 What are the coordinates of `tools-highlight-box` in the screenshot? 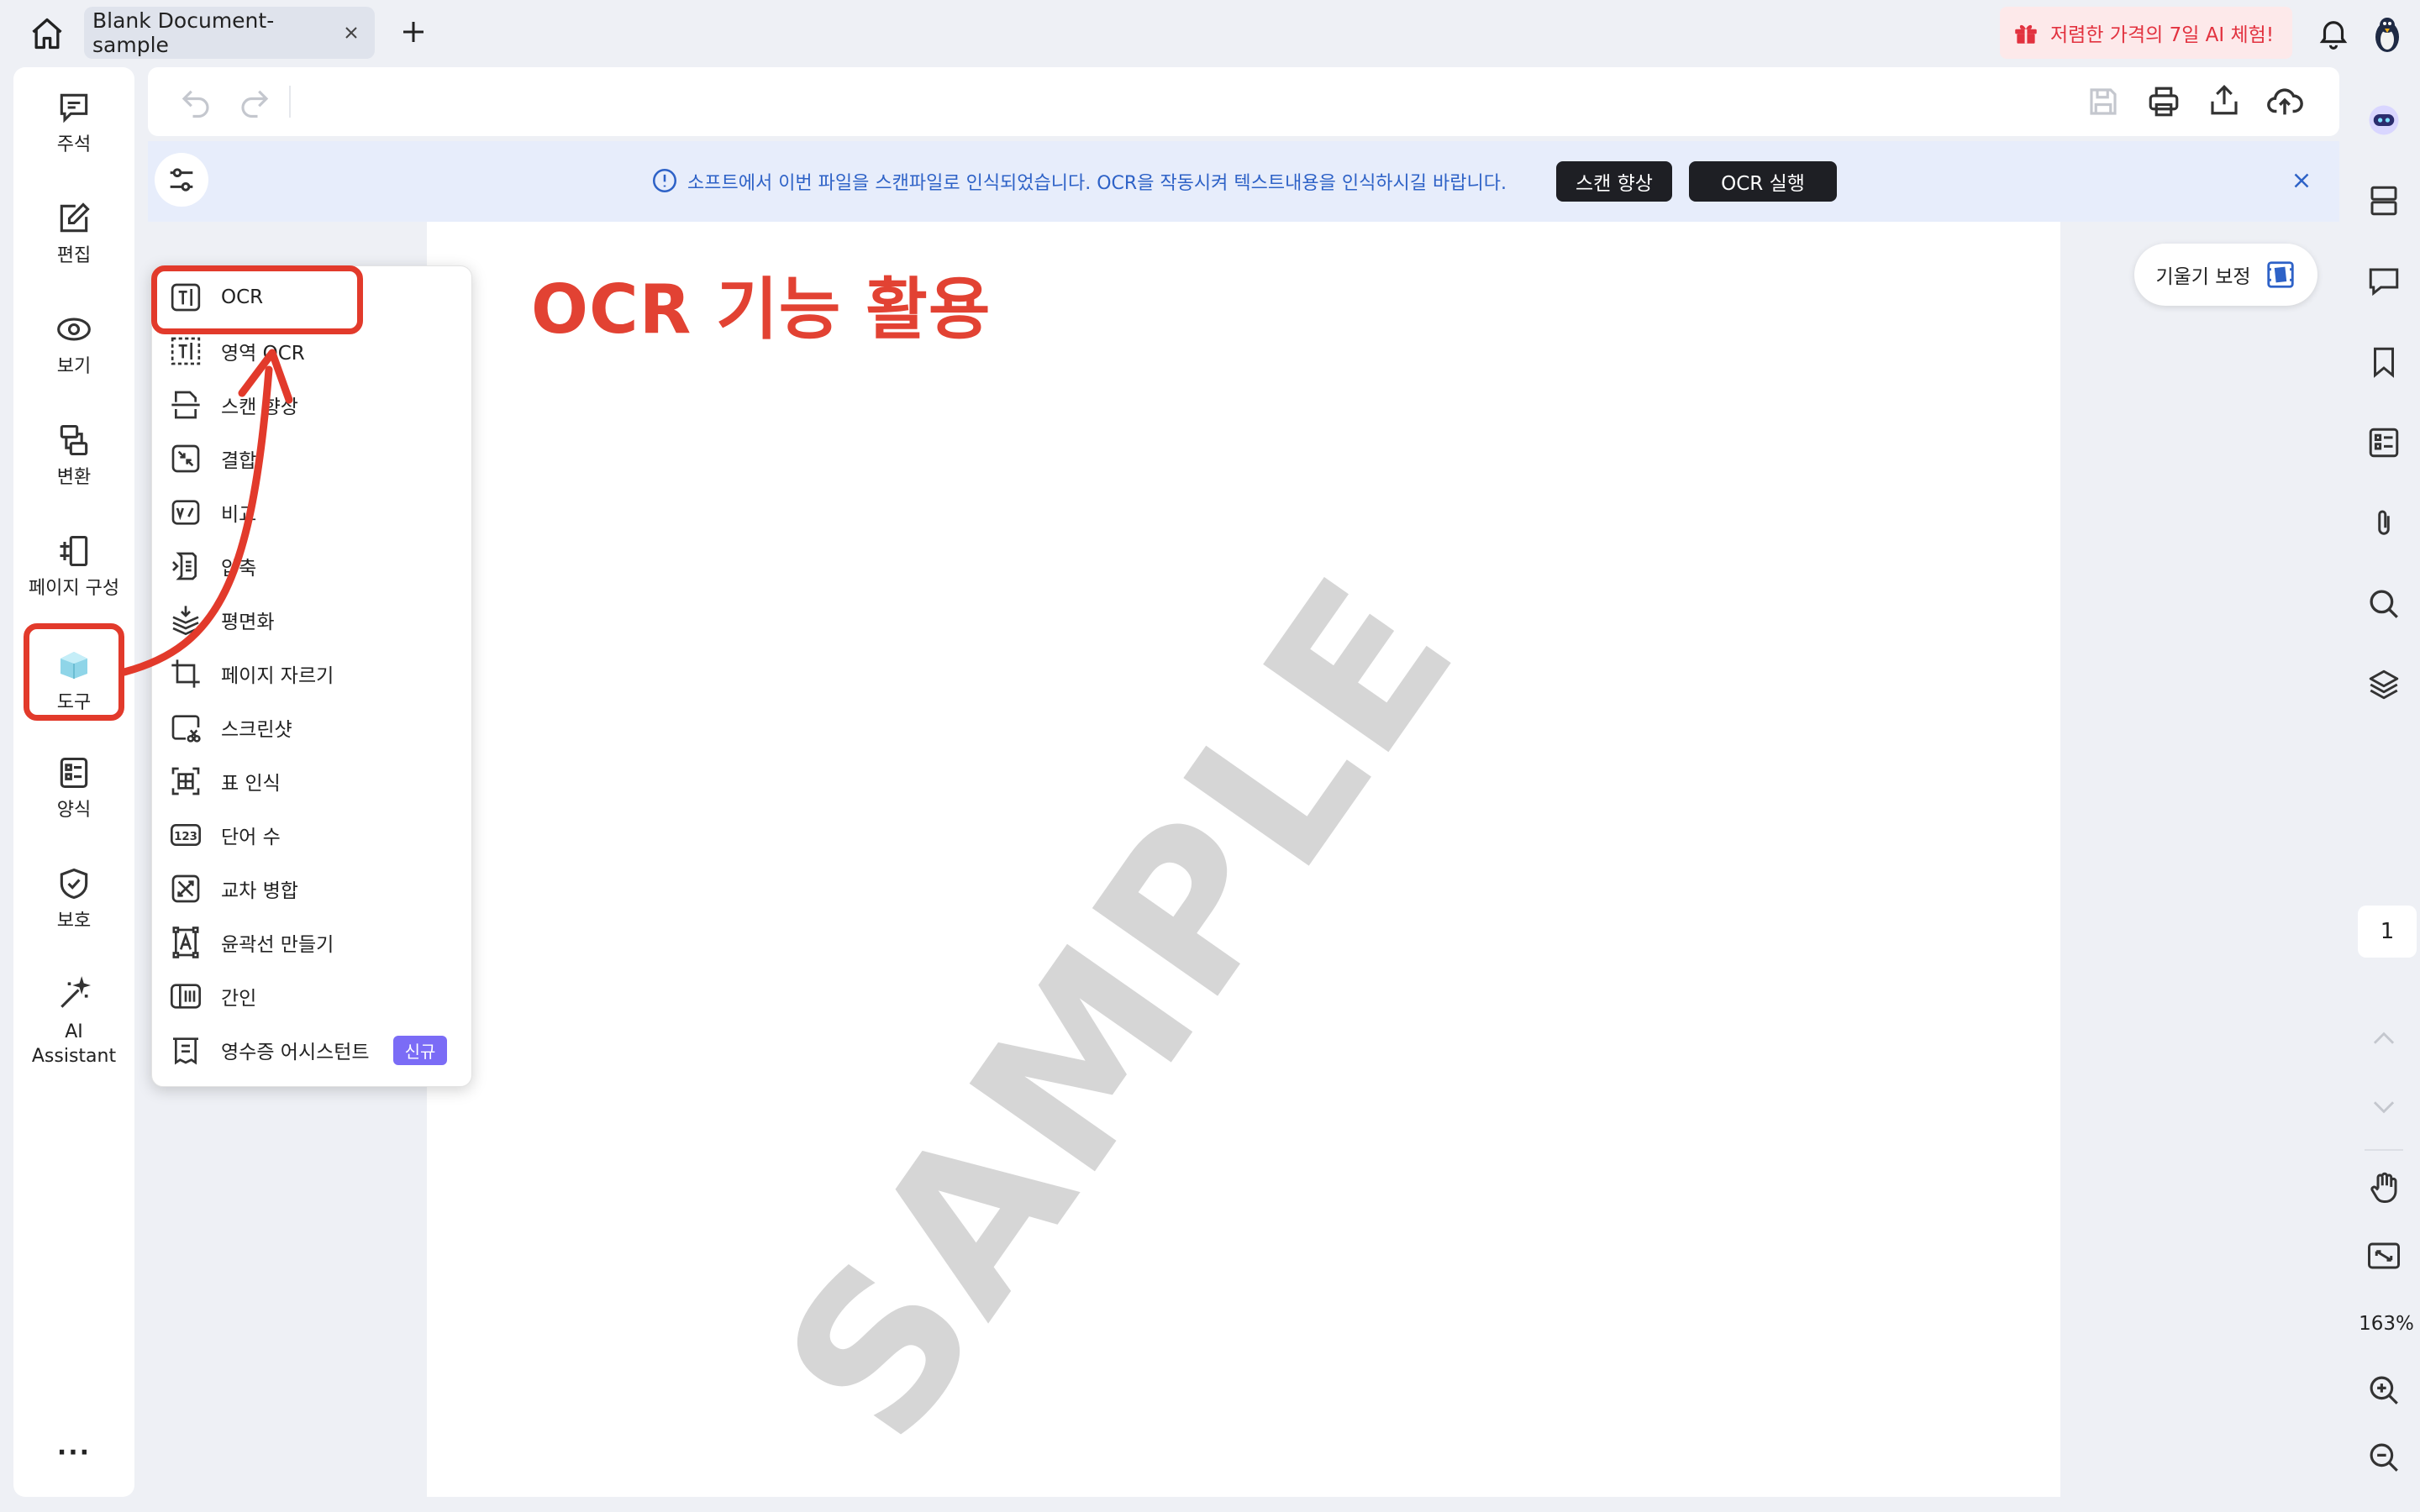 It's located at (74, 672).